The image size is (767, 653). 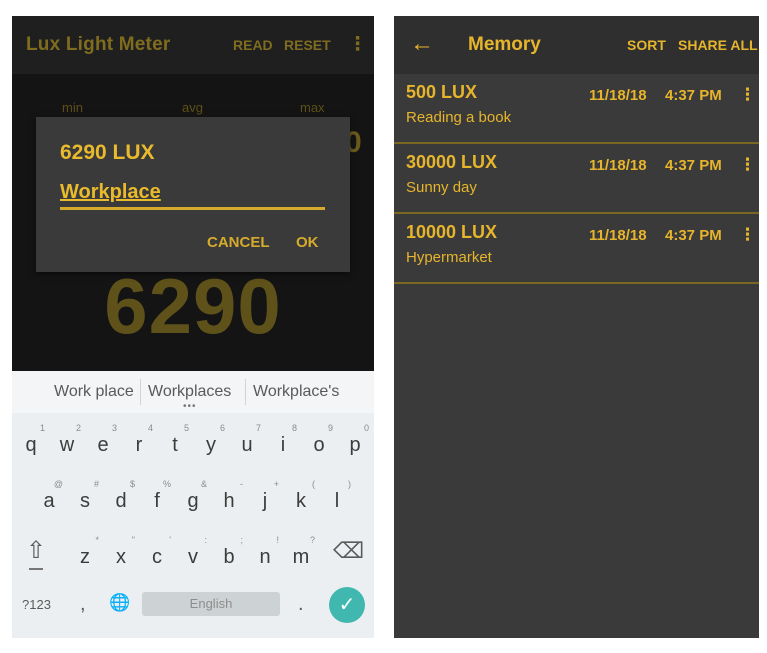 I want to click on key-a: @ a, so click(x=49, y=499).